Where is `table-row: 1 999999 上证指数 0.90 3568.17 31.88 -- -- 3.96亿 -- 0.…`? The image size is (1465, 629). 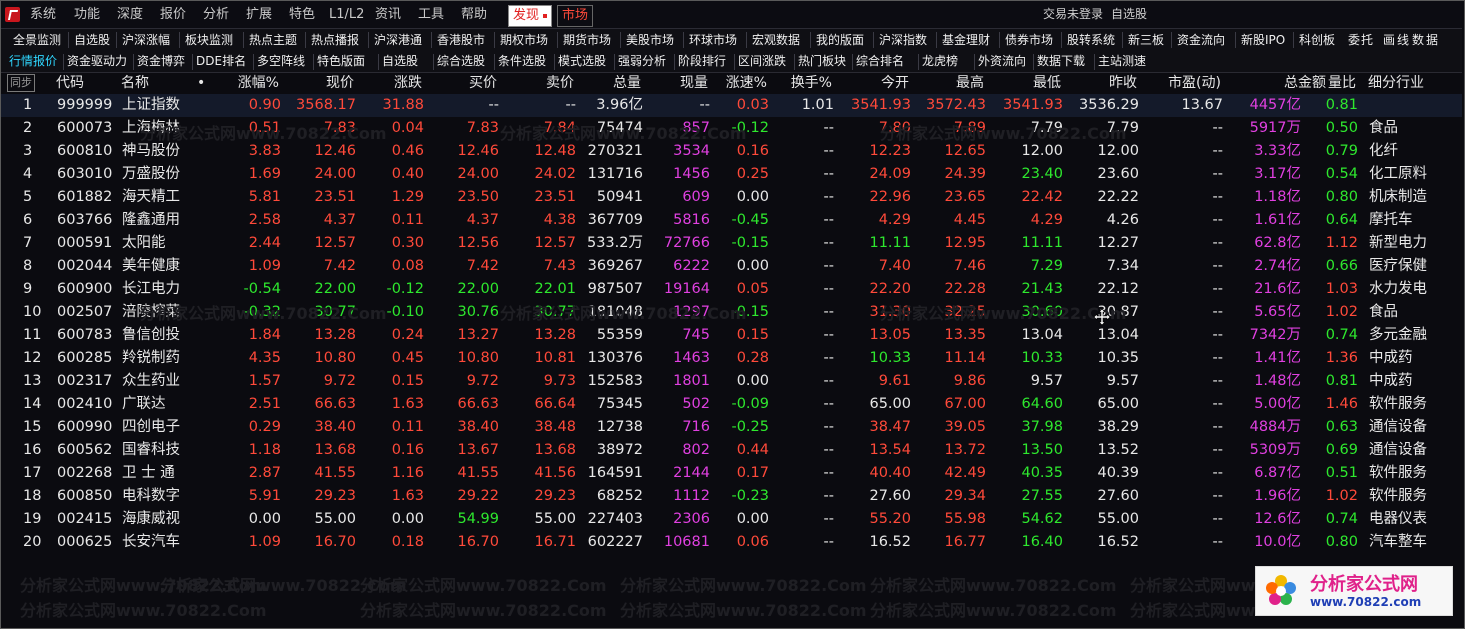 table-row: 1 999999 上证指数 0.90 3568.17 31.88 -- -- 3.96亿 -- 0.… is located at coordinates (731, 105).